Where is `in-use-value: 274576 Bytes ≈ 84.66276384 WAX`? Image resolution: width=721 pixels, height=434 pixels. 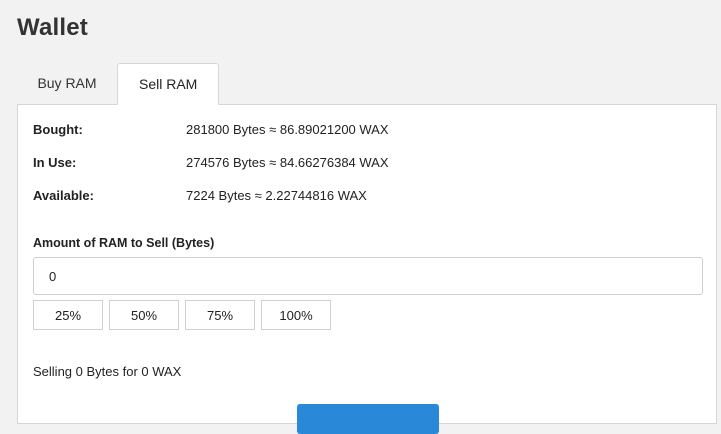
in-use-value: 274576 Bytes ≈ 84.66276384 WAX is located at coordinates (287, 162).